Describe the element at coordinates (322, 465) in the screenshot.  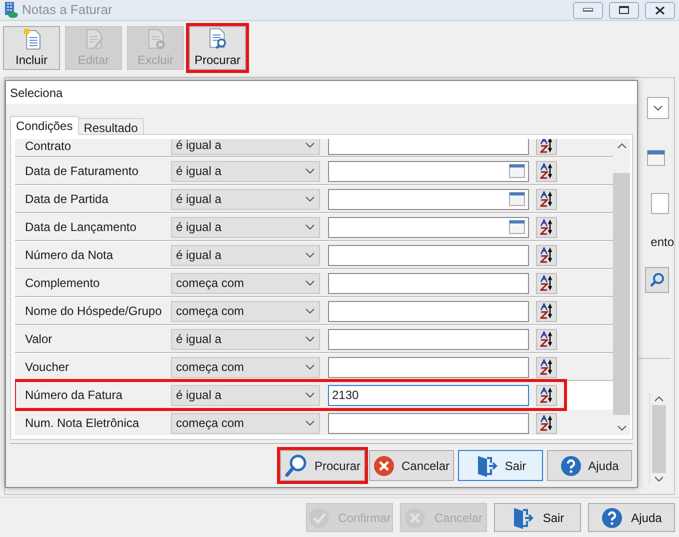
I see `dialog-button: Procurar` at that location.